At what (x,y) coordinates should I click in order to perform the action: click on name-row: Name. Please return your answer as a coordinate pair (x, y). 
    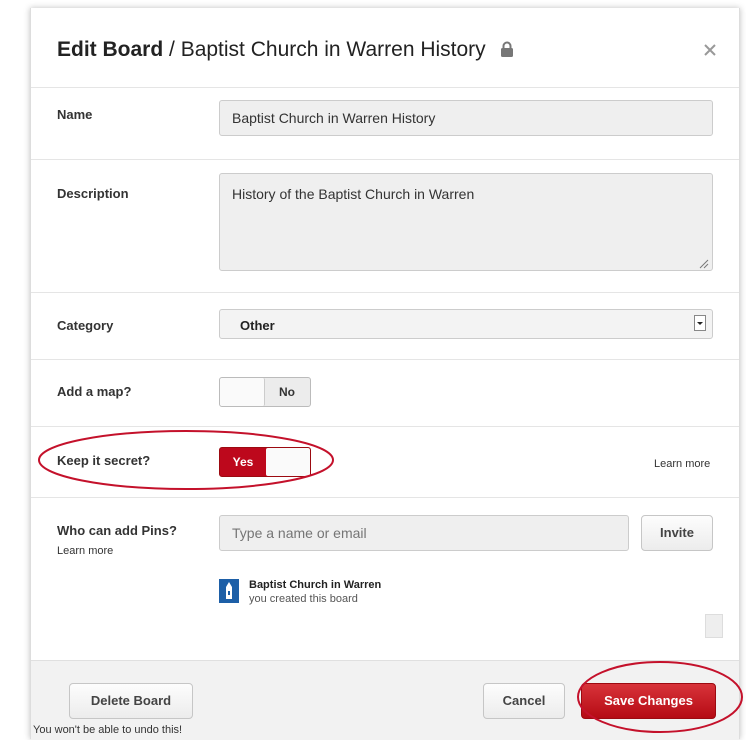
    Looking at the image, I should click on (385, 124).